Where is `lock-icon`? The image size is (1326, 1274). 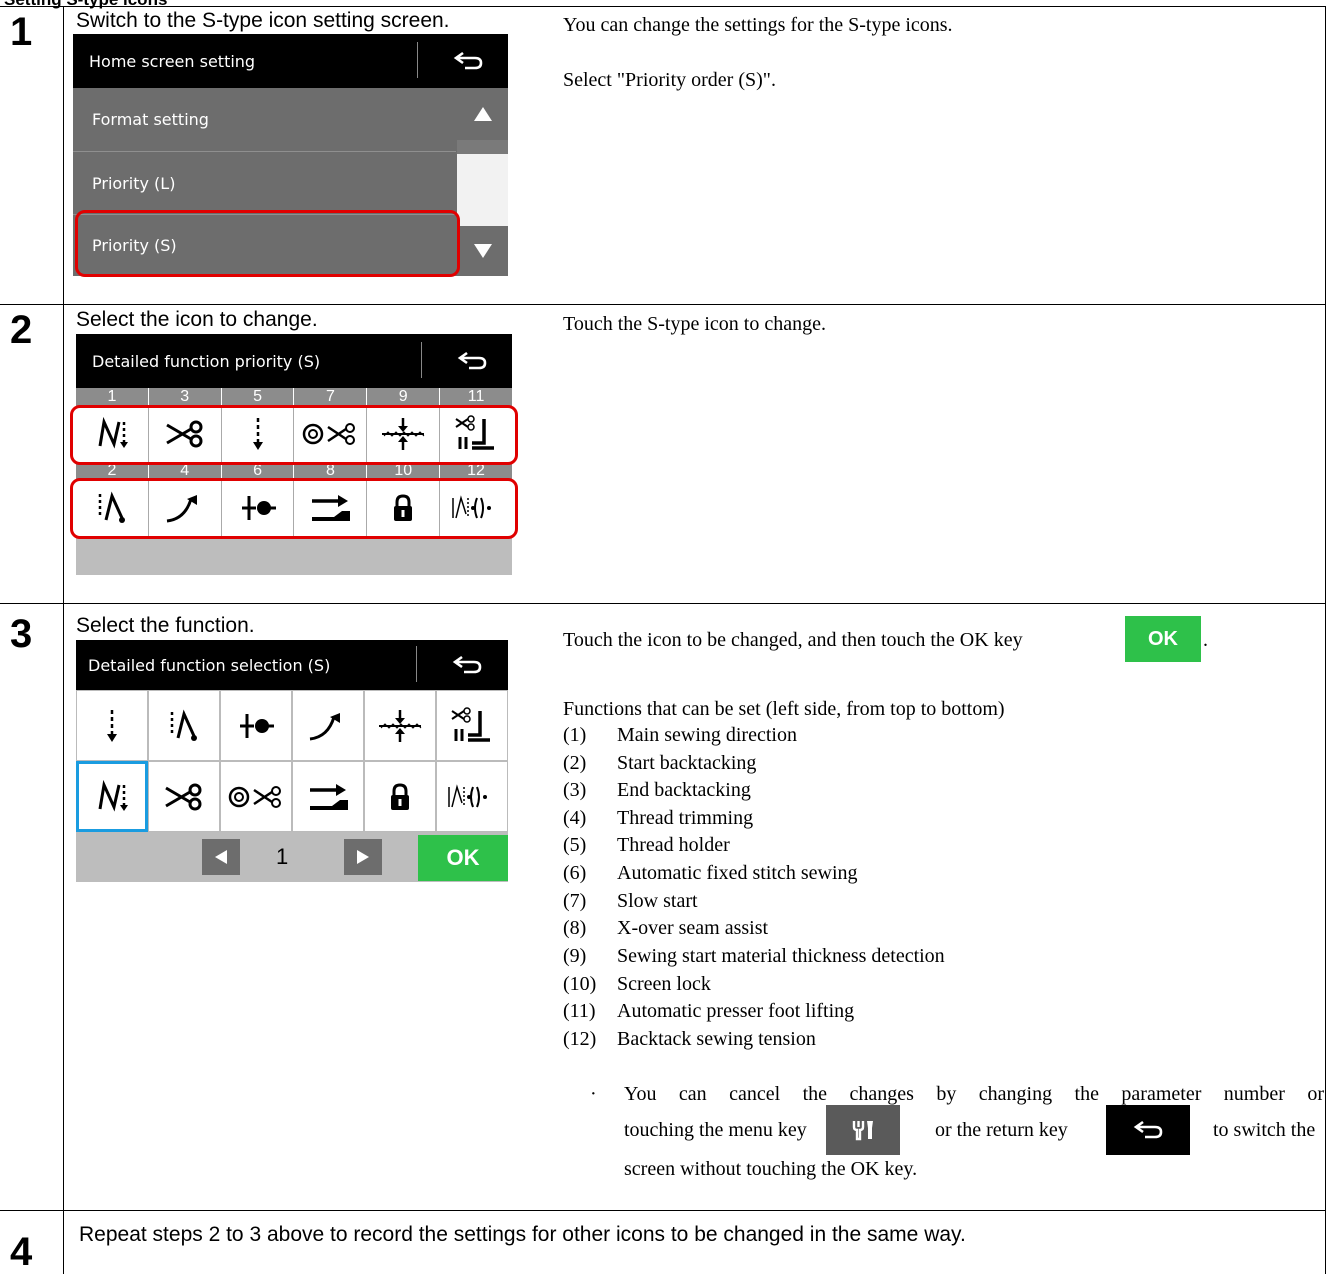
lock-icon is located at coordinates (400, 796).